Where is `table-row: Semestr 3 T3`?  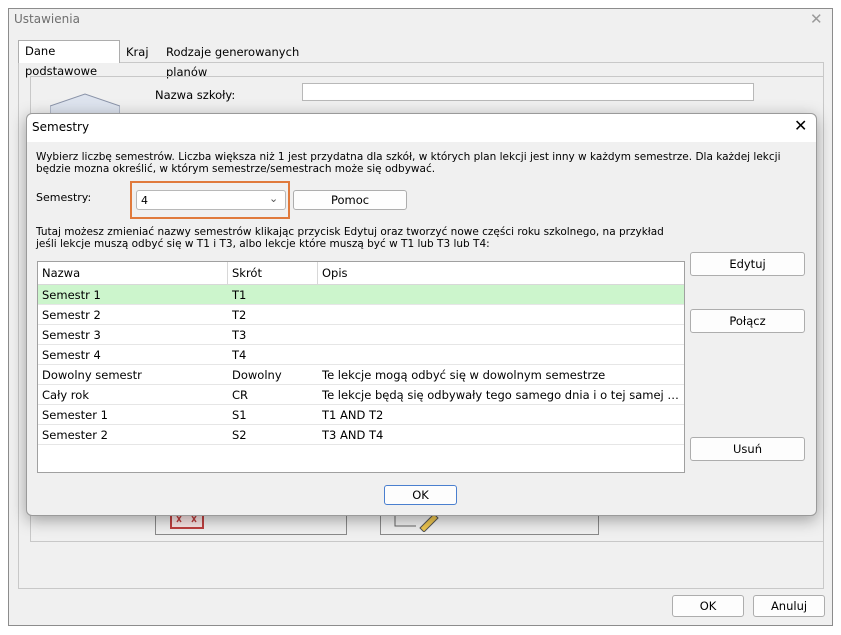 table-row: Semestr 3 T3 is located at coordinates (361, 335).